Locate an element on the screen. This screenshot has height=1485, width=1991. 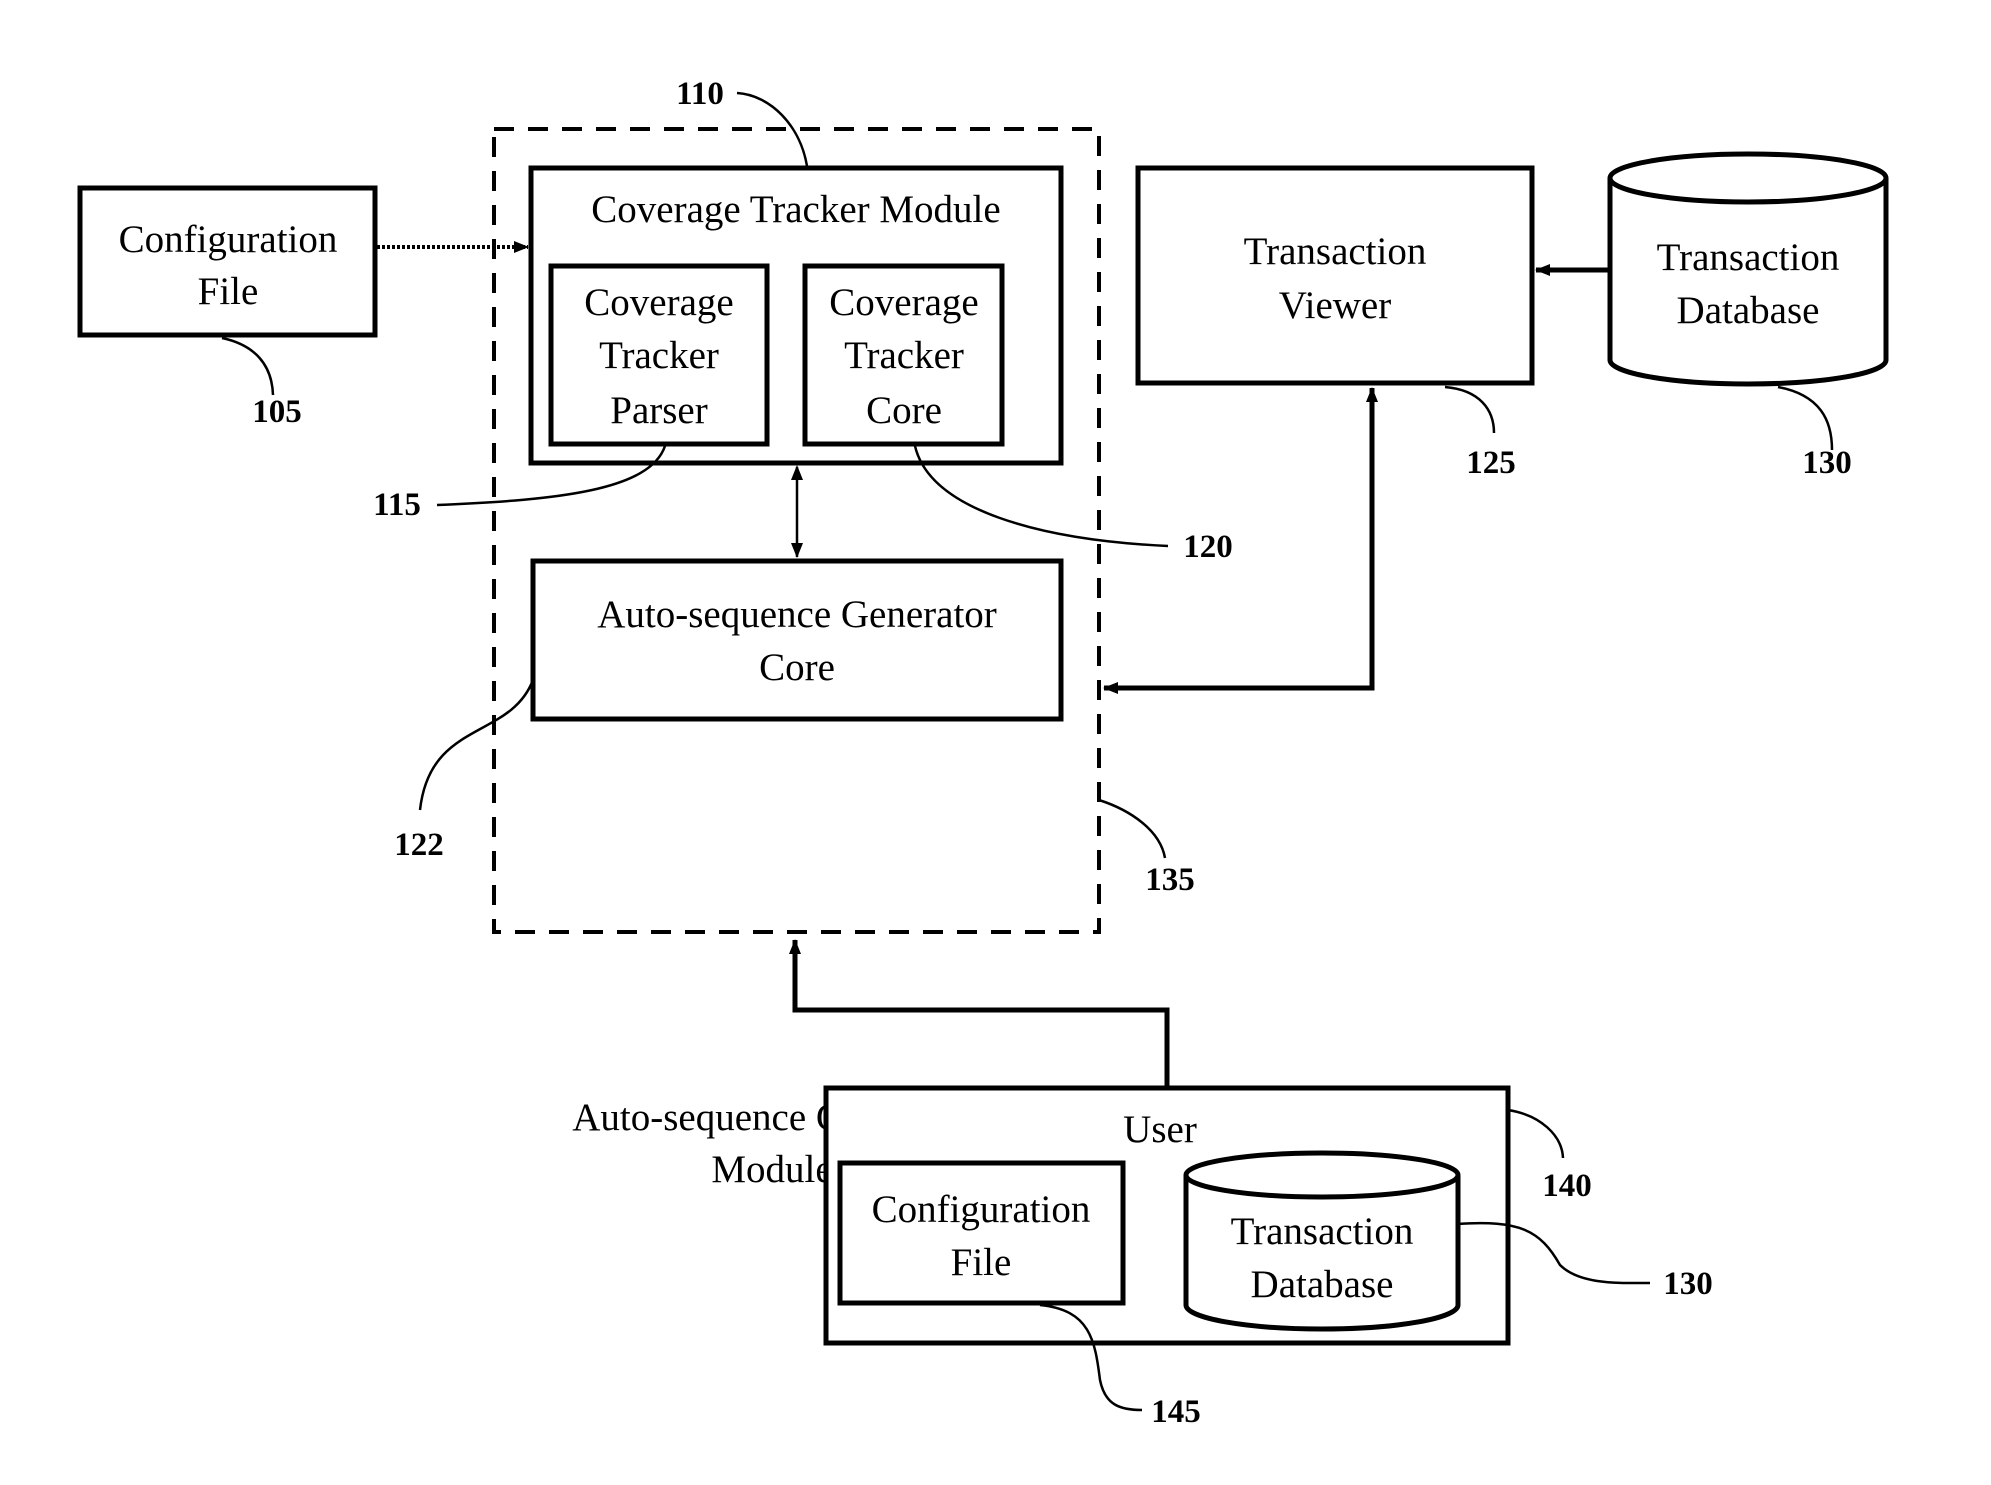
ref-115: 115 is located at coordinates (397, 505).